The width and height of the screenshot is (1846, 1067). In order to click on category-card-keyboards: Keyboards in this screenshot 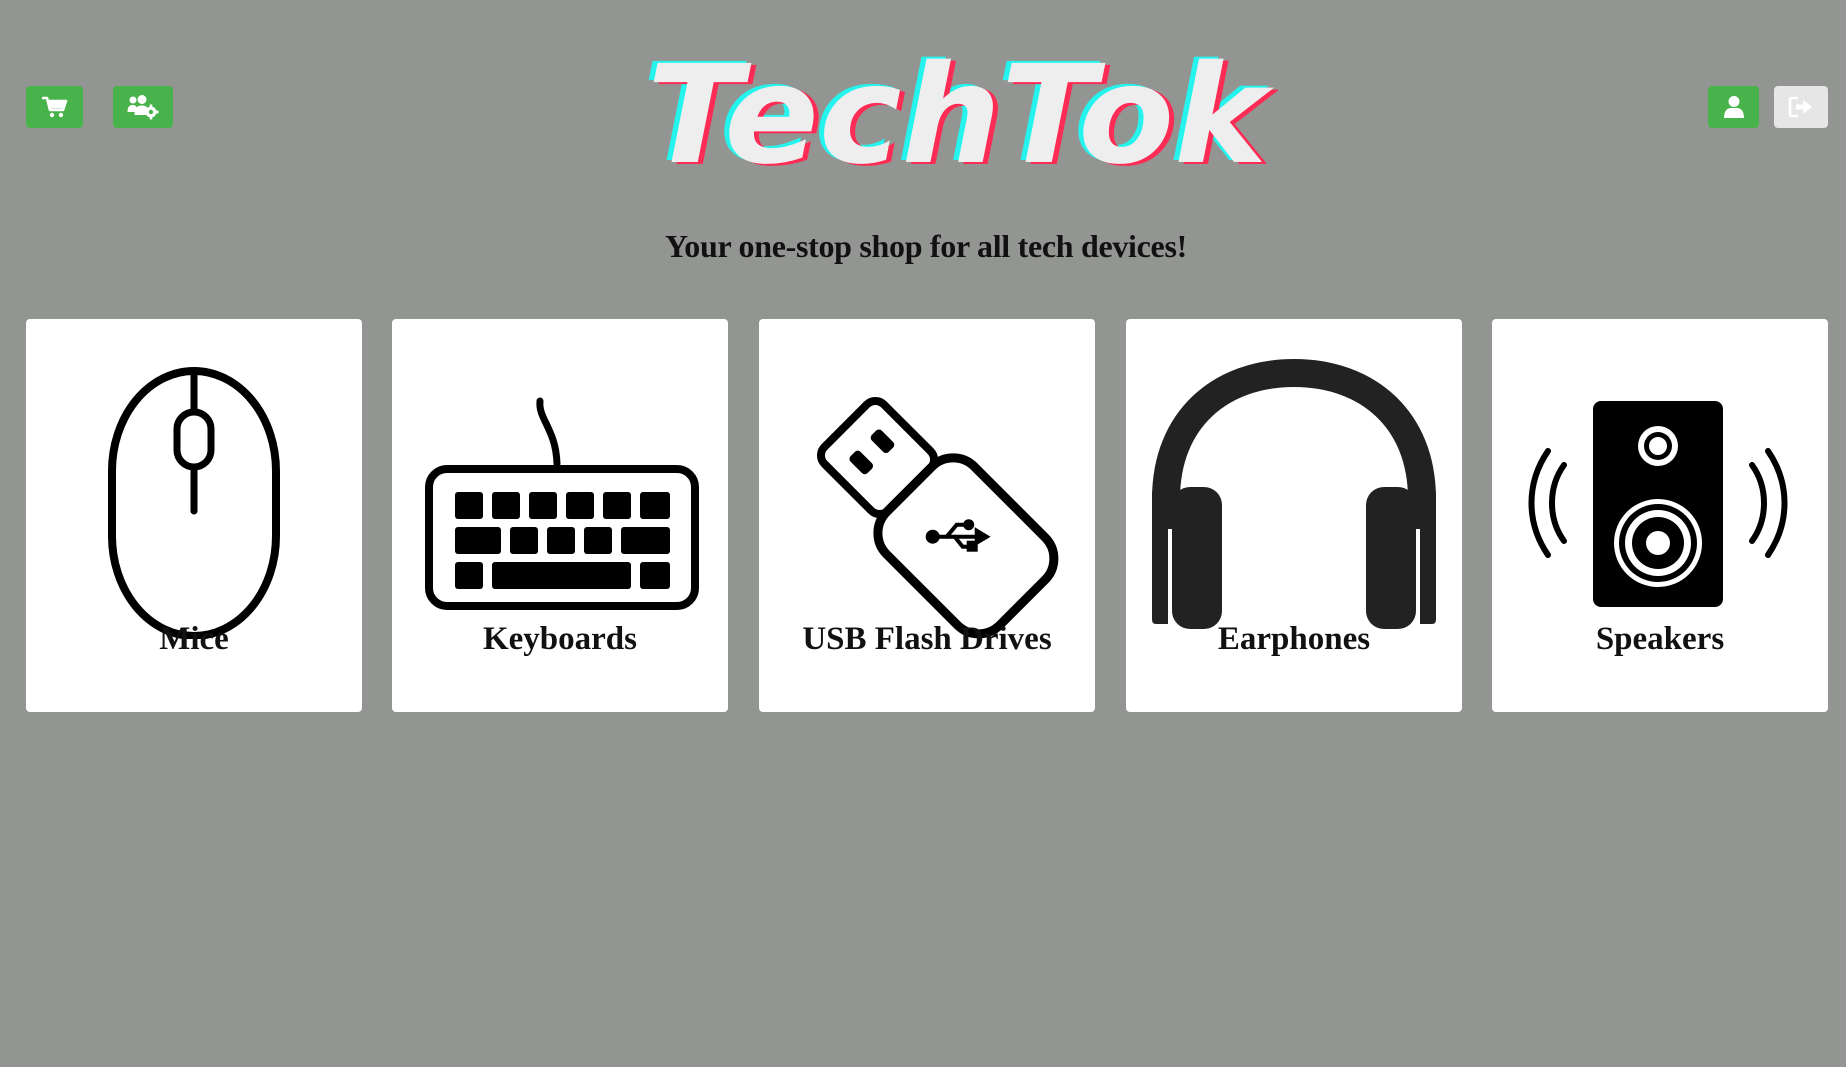, I will do `click(560, 515)`.